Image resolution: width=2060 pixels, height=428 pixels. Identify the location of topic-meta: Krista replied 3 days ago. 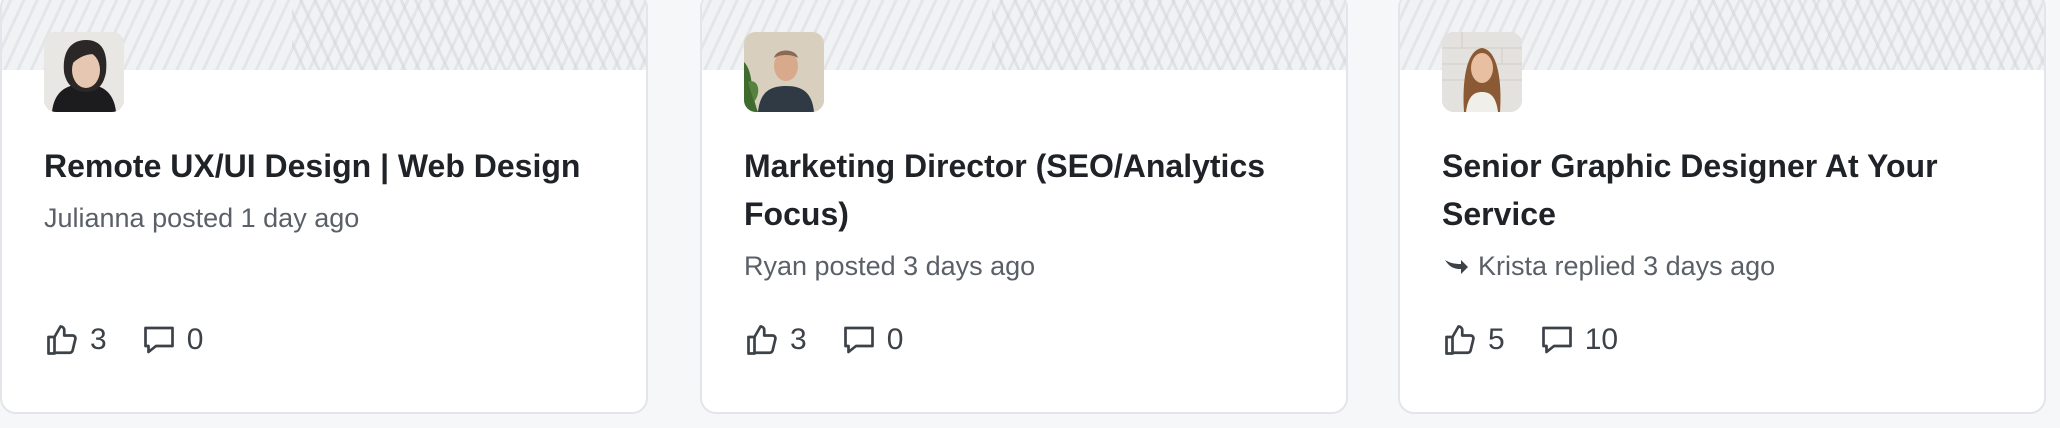
(1608, 266).